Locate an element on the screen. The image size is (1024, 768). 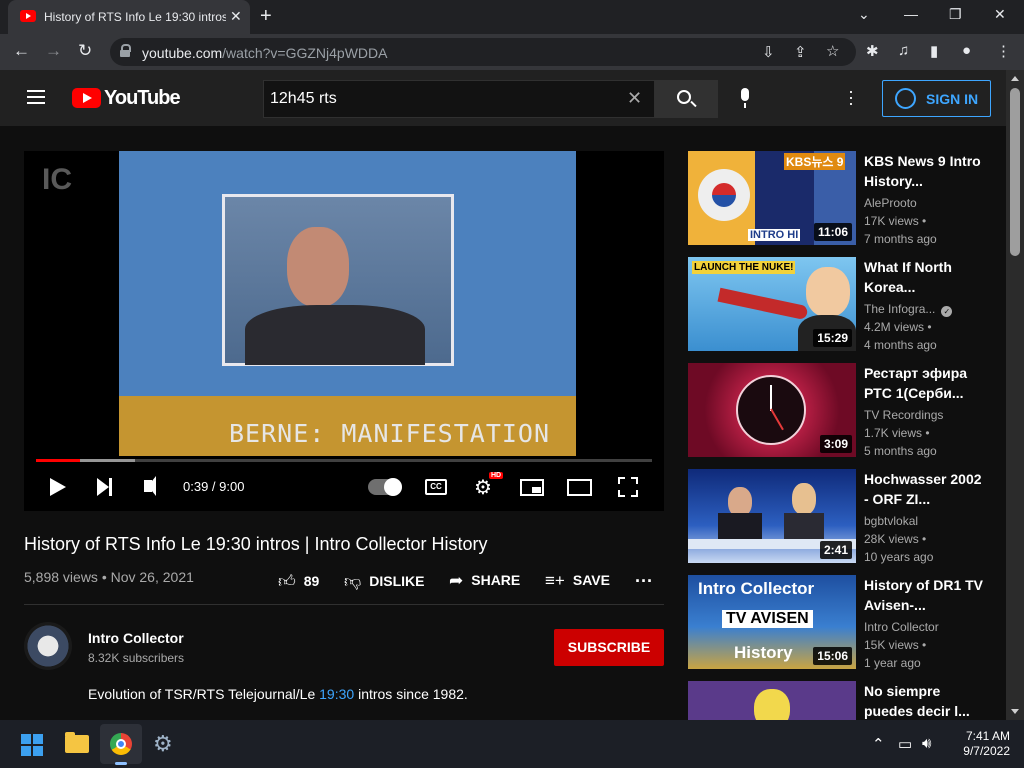
save-button: ≡+ SAVE is located at coordinates (577, 581).